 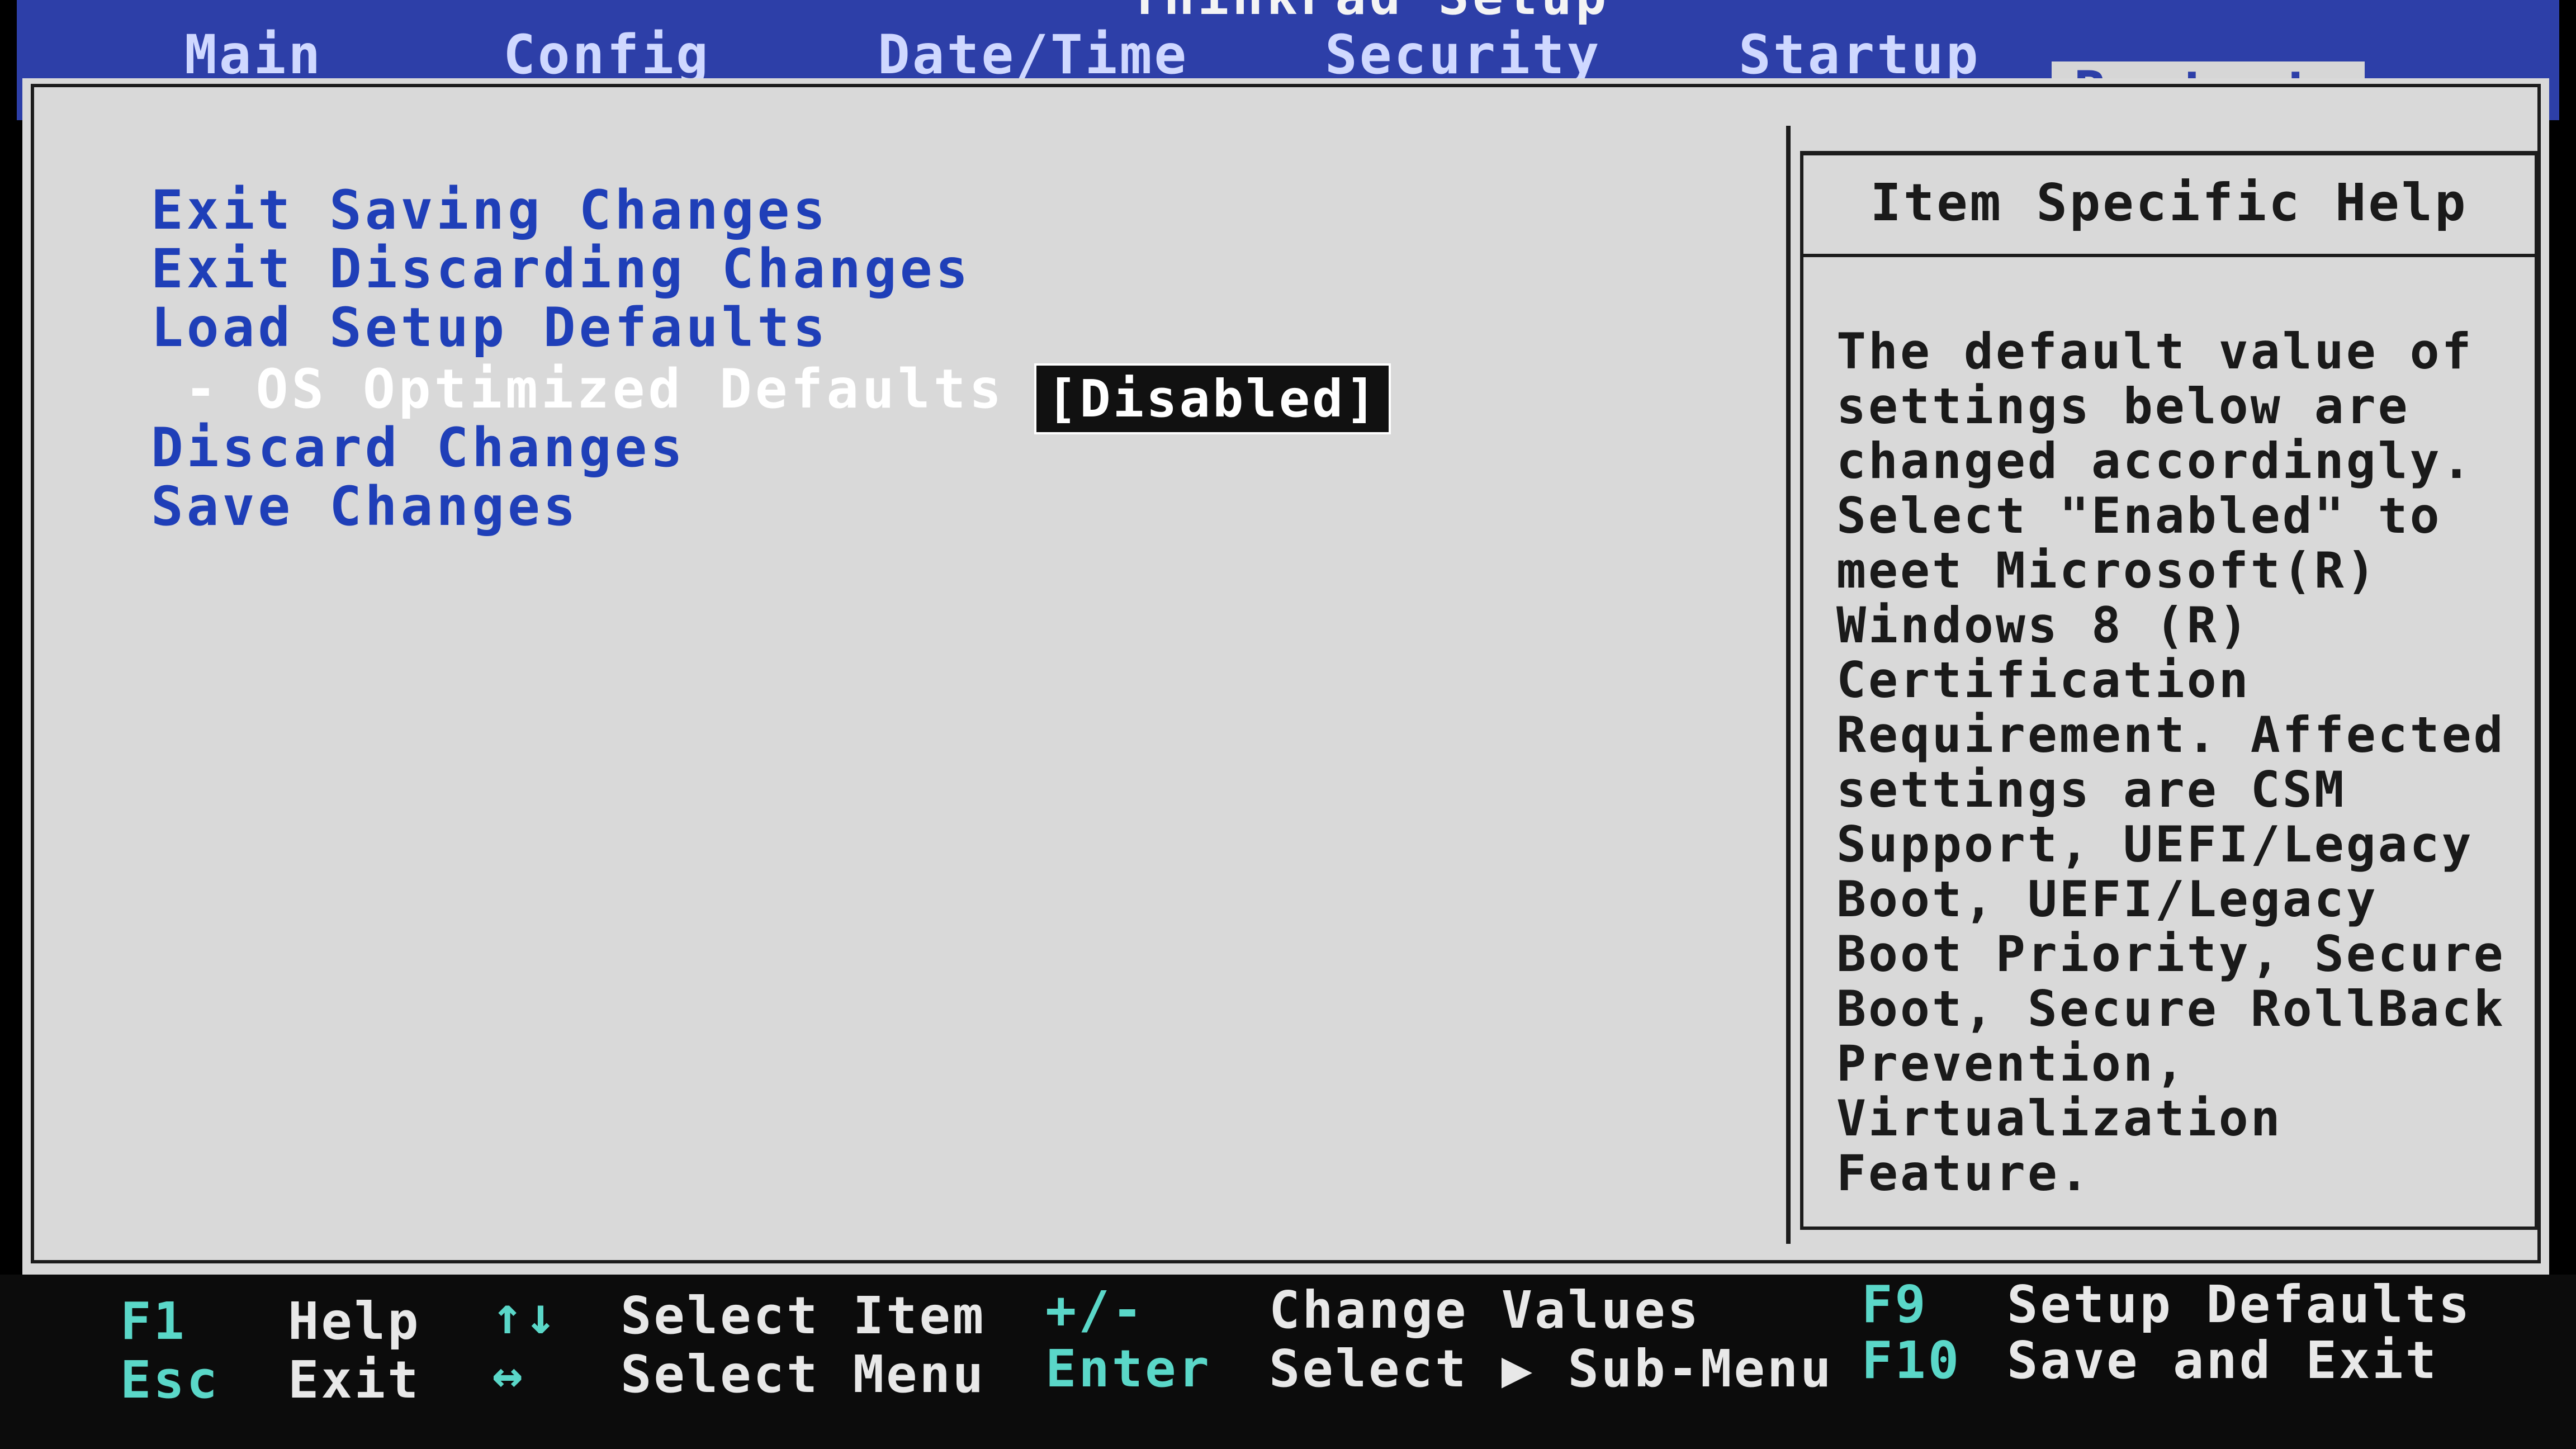 I want to click on key-f1-desc: Help, so click(x=354, y=1321).